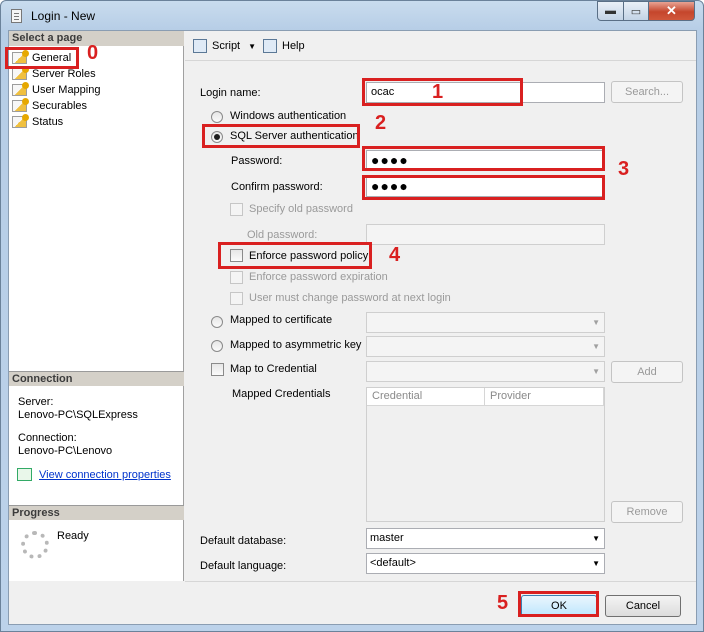 This screenshot has height=632, width=704. Describe the element at coordinates (282, 235) in the screenshot. I see `old-password-label: Old password:` at that location.